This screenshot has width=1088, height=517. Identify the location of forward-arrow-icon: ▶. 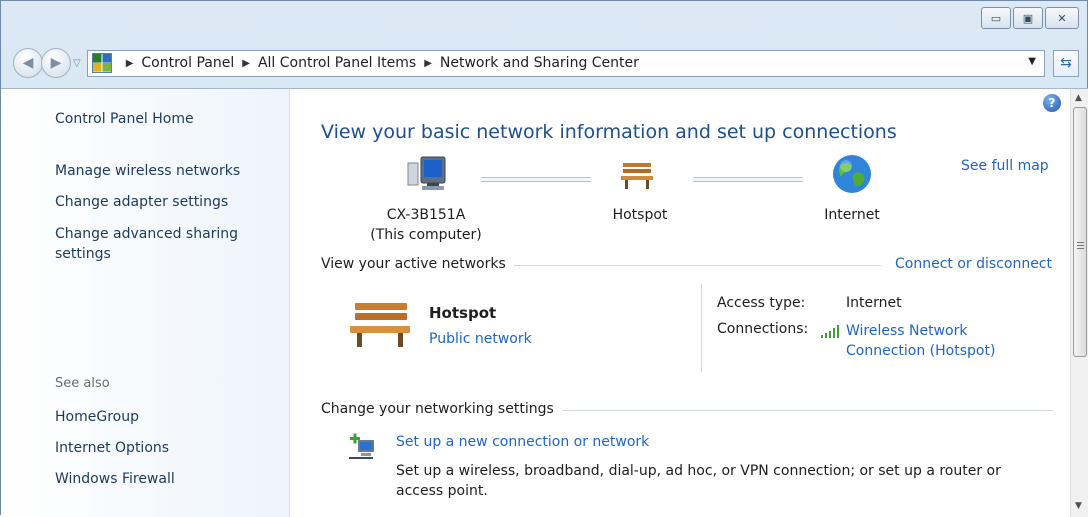
(56, 63).